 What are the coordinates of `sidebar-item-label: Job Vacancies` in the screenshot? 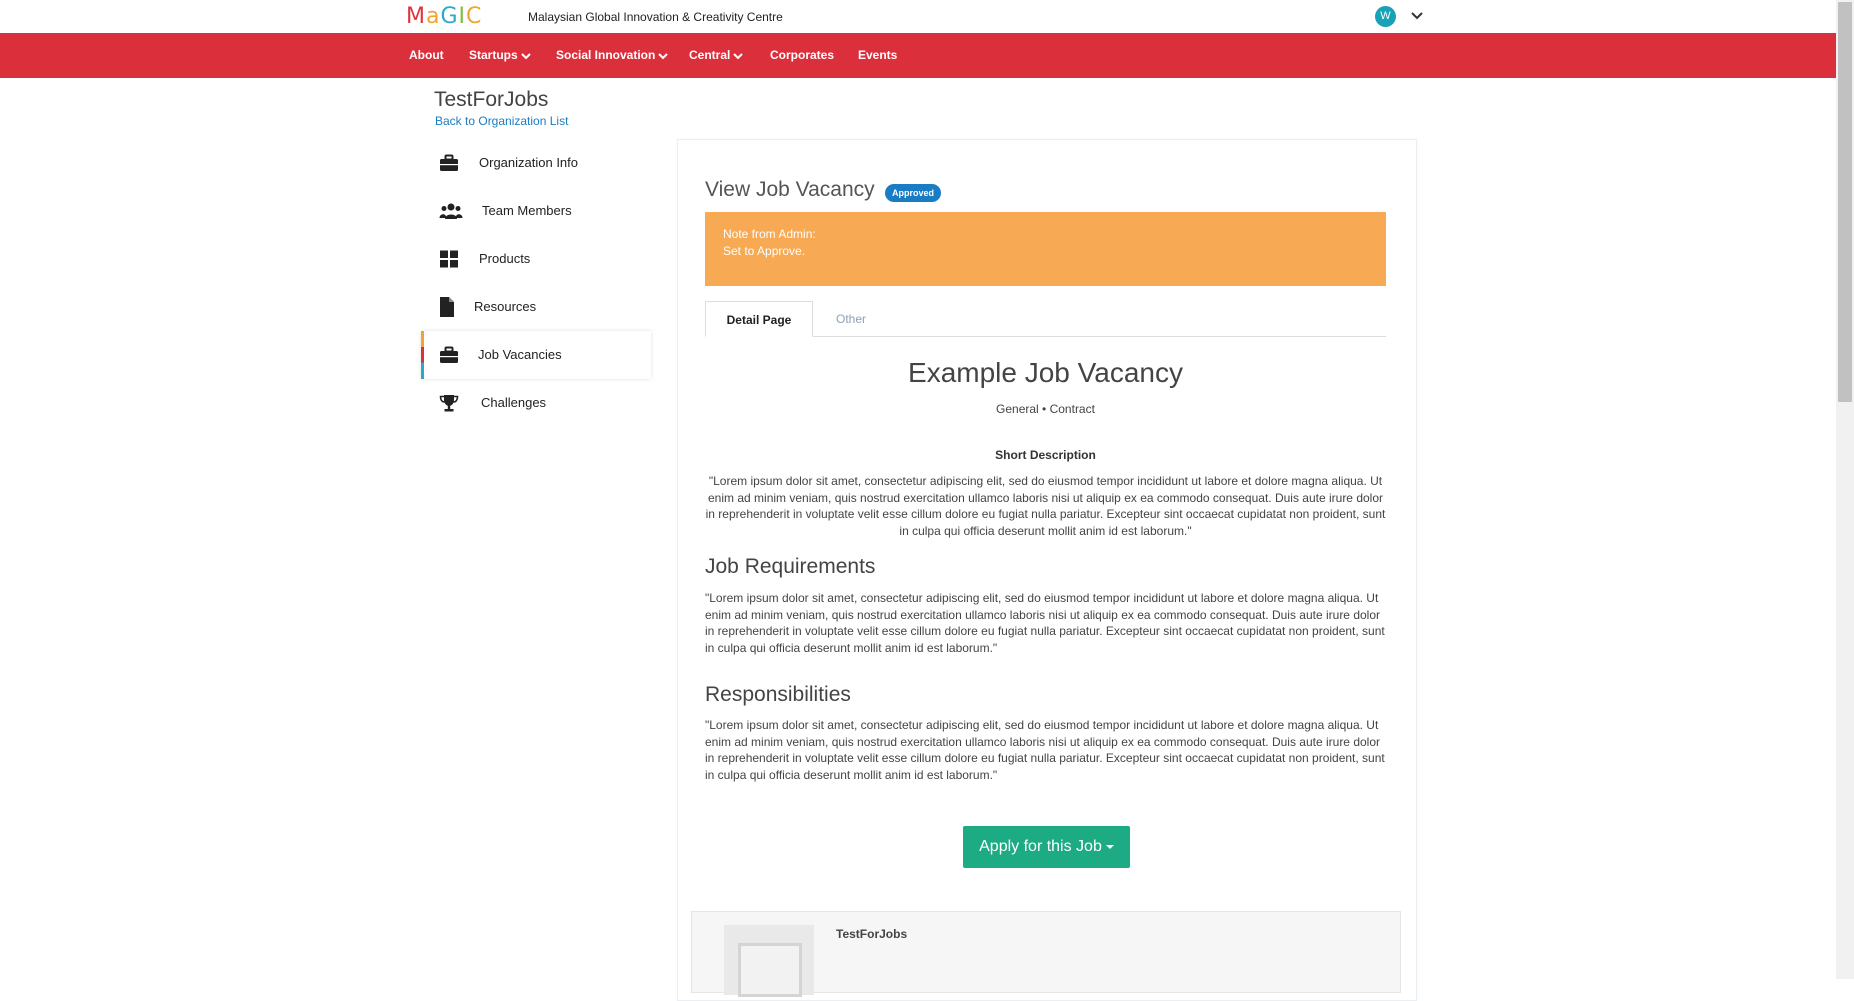 It's located at (520, 354).